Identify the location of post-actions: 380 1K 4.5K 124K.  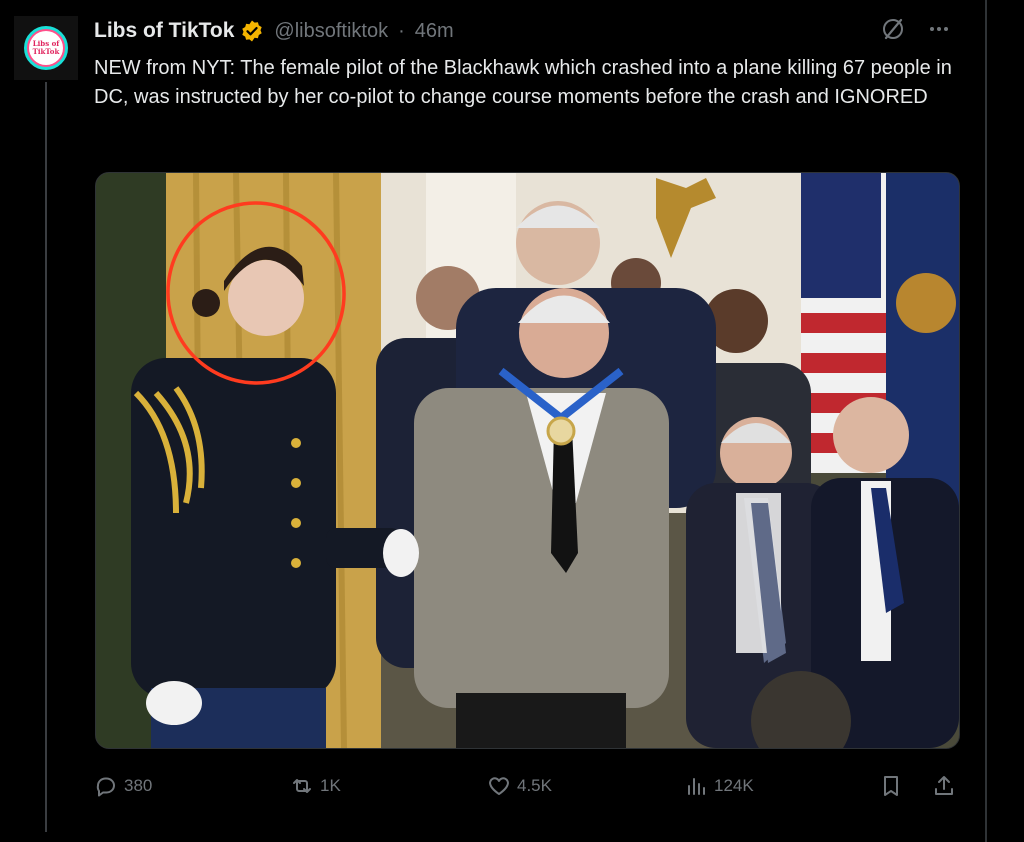
(529, 786).